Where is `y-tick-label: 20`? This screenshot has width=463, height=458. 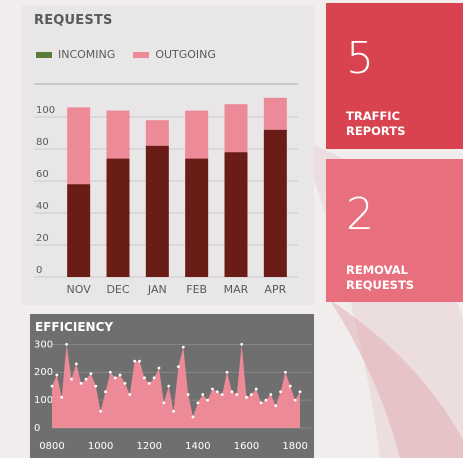
y-tick-label: 20 is located at coordinates (42, 238).